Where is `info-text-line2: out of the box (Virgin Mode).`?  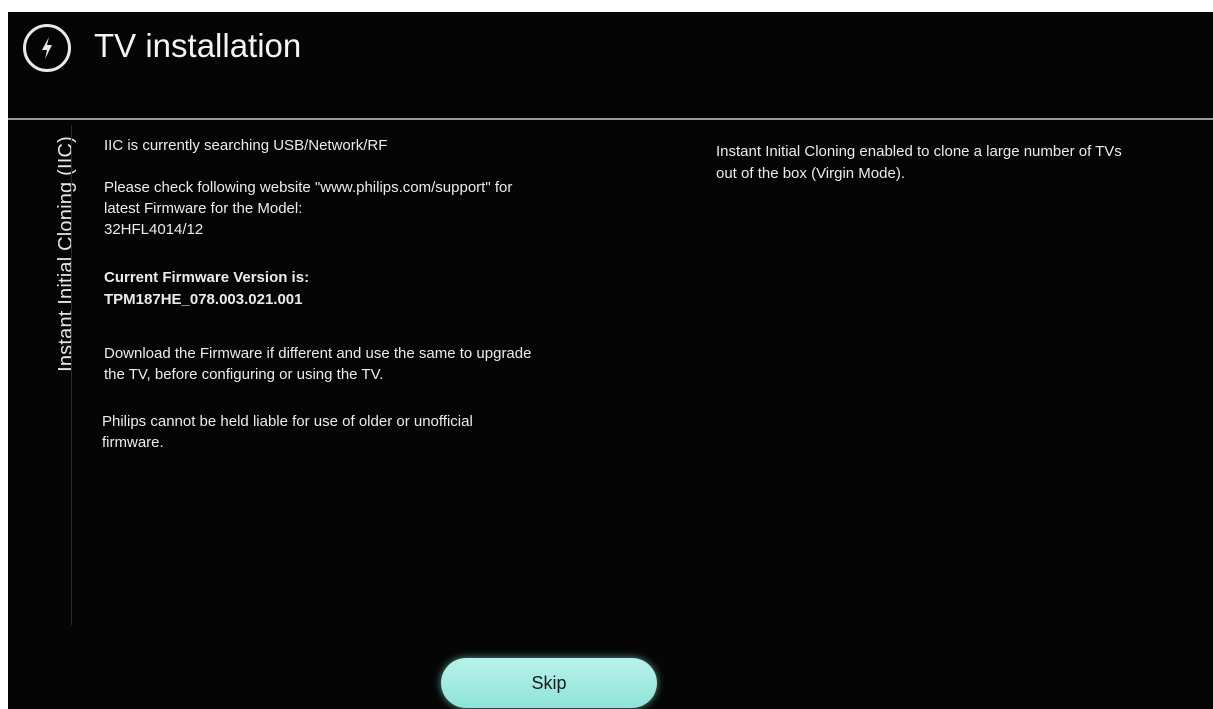
info-text-line2: out of the box (Virgin Mode). is located at coordinates (810, 173).